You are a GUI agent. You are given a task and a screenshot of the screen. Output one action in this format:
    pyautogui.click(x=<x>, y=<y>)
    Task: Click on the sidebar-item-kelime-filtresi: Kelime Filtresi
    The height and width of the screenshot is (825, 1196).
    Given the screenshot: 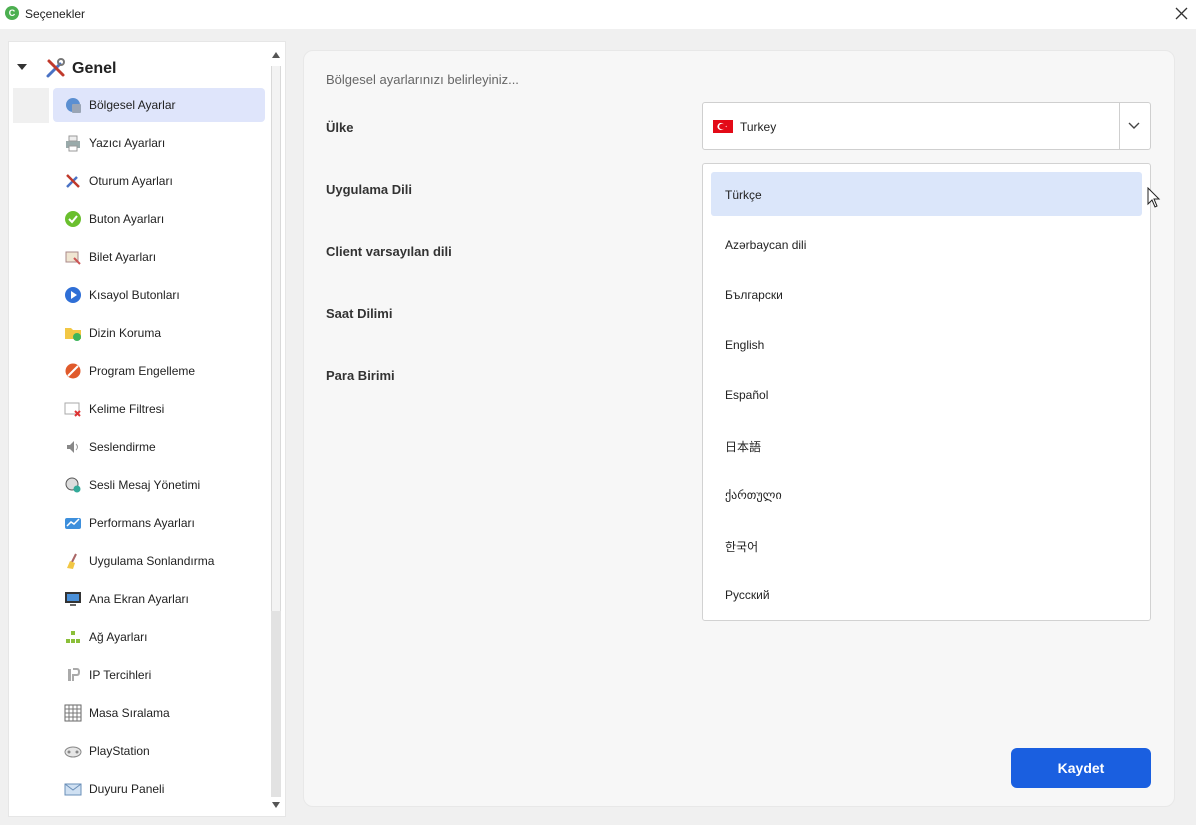 What is the action you would take?
    pyautogui.click(x=159, y=409)
    